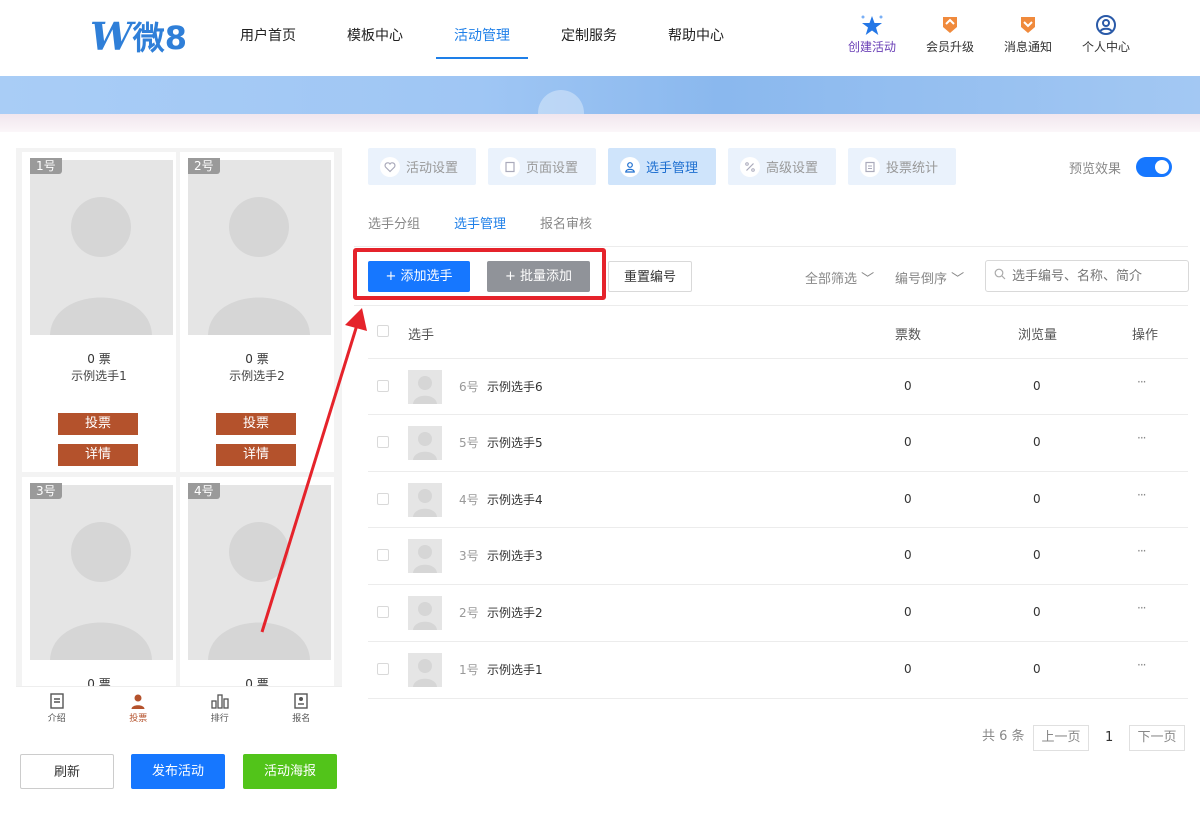 The width and height of the screenshot is (1200, 814). I want to click on sub-tabs: 选手分组 选手管理 报名审核, so click(497, 222).